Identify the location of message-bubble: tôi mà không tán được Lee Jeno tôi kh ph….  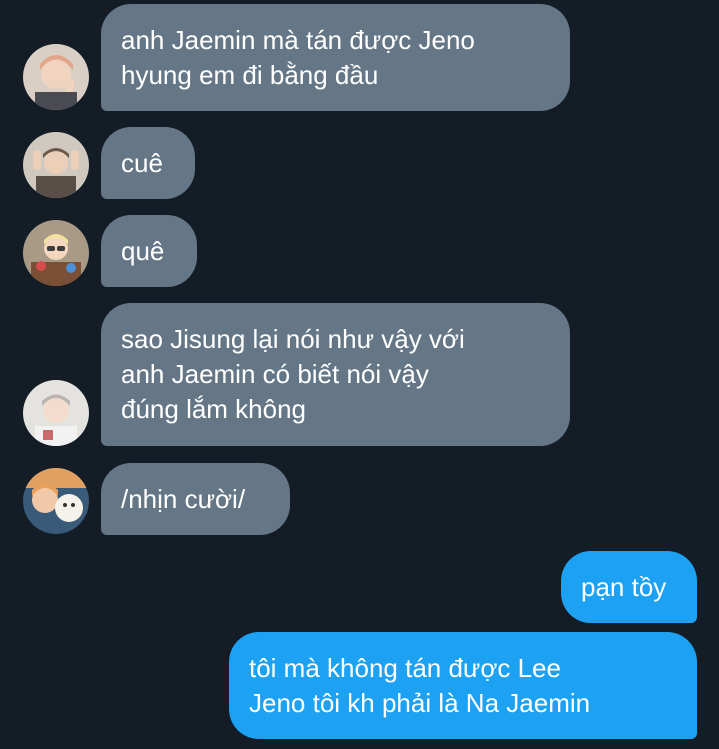
(463, 685).